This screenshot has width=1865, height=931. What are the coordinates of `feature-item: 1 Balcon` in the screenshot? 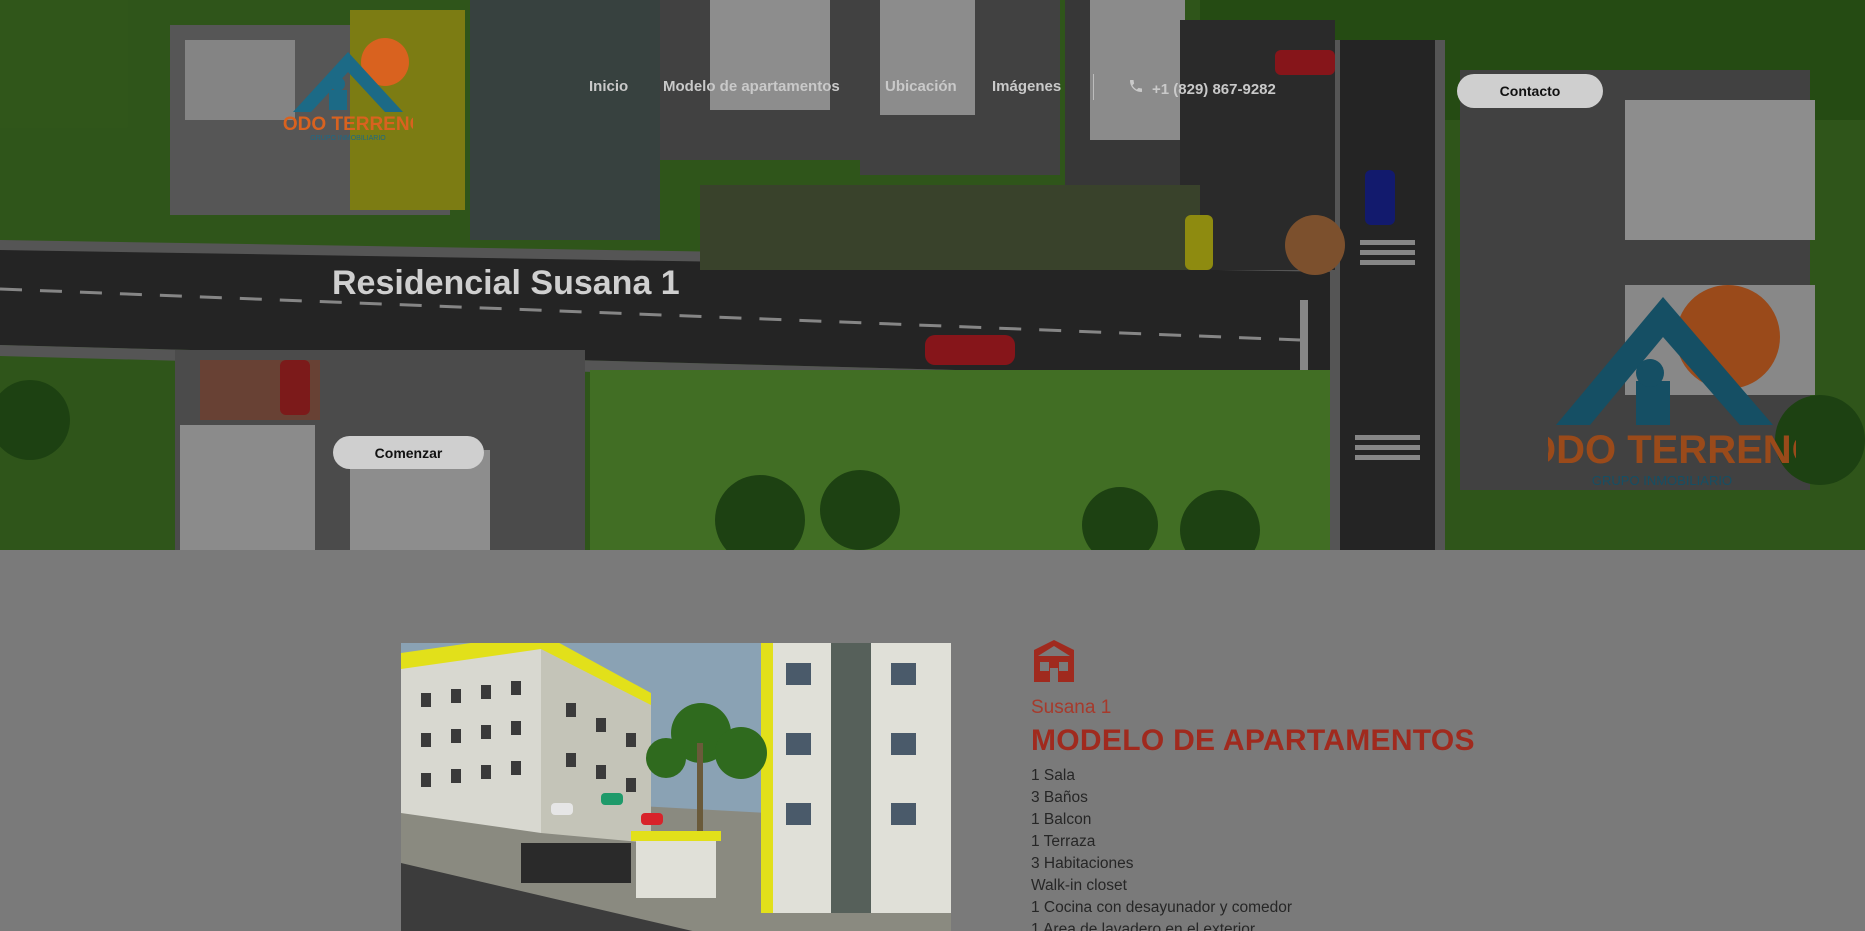 It's located at (1061, 819).